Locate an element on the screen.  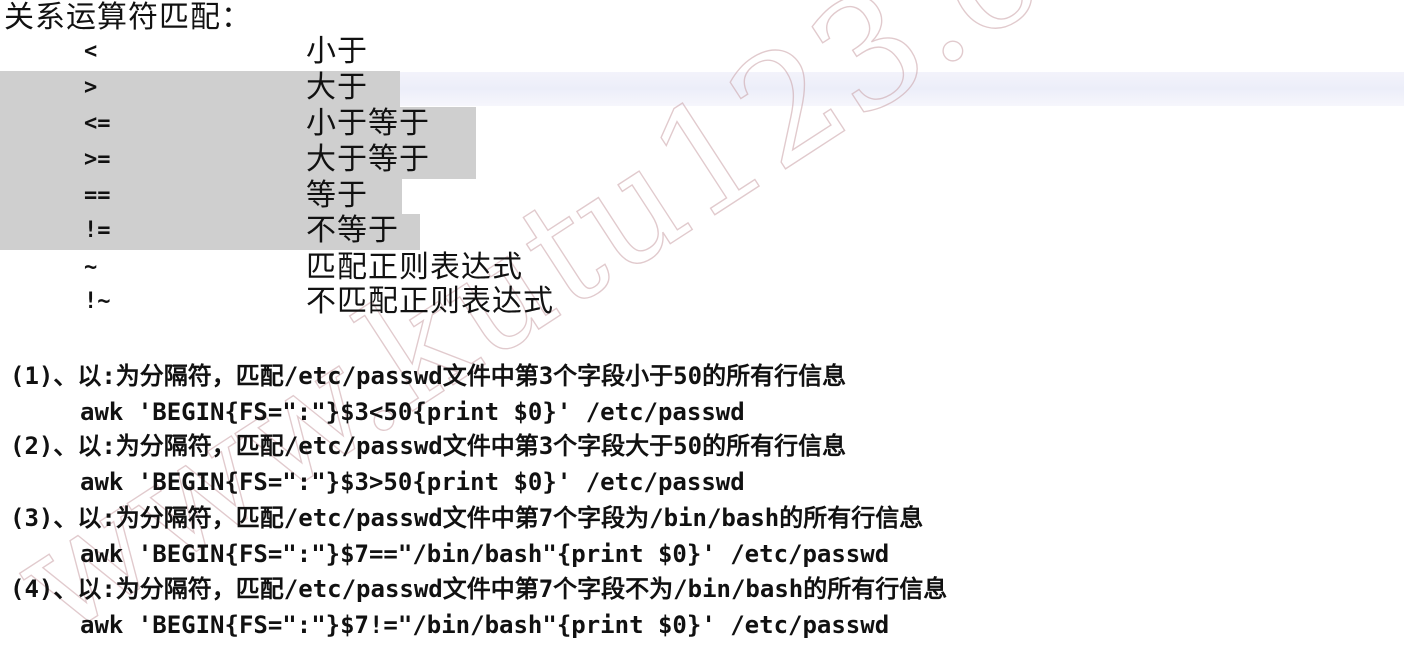
operator-symbol: ~ is located at coordinates (91, 267).